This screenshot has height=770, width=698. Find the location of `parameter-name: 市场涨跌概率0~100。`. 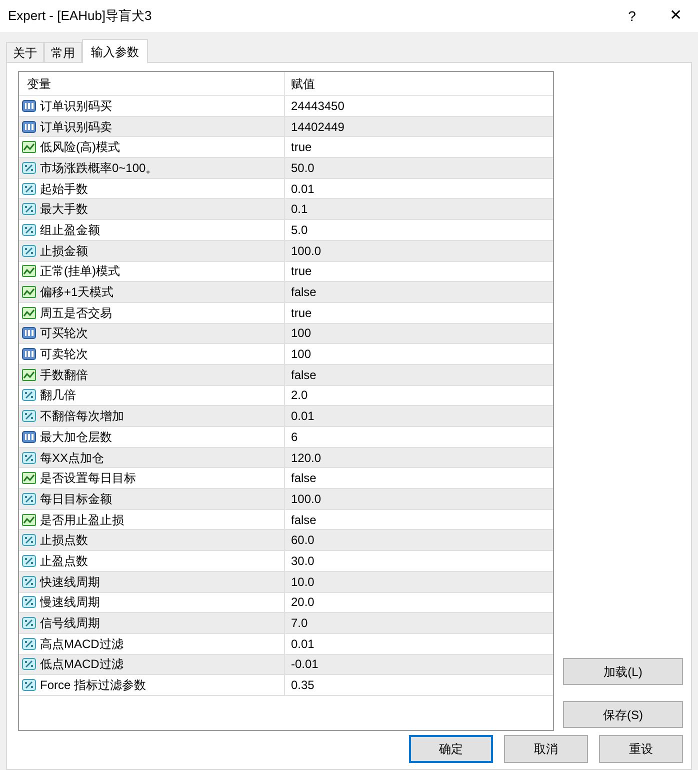

parameter-name: 市场涨跌概率0~100。 is located at coordinates (99, 168).